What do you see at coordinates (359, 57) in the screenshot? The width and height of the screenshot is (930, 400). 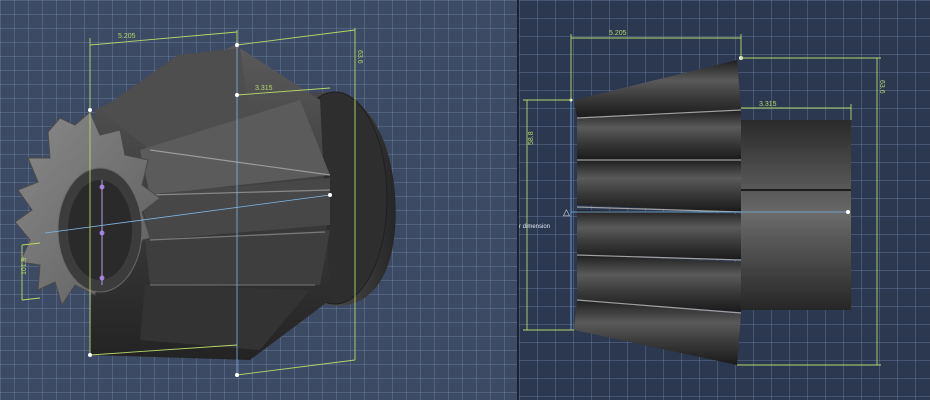 I see `dim-right-height: 63.6` at bounding box center [359, 57].